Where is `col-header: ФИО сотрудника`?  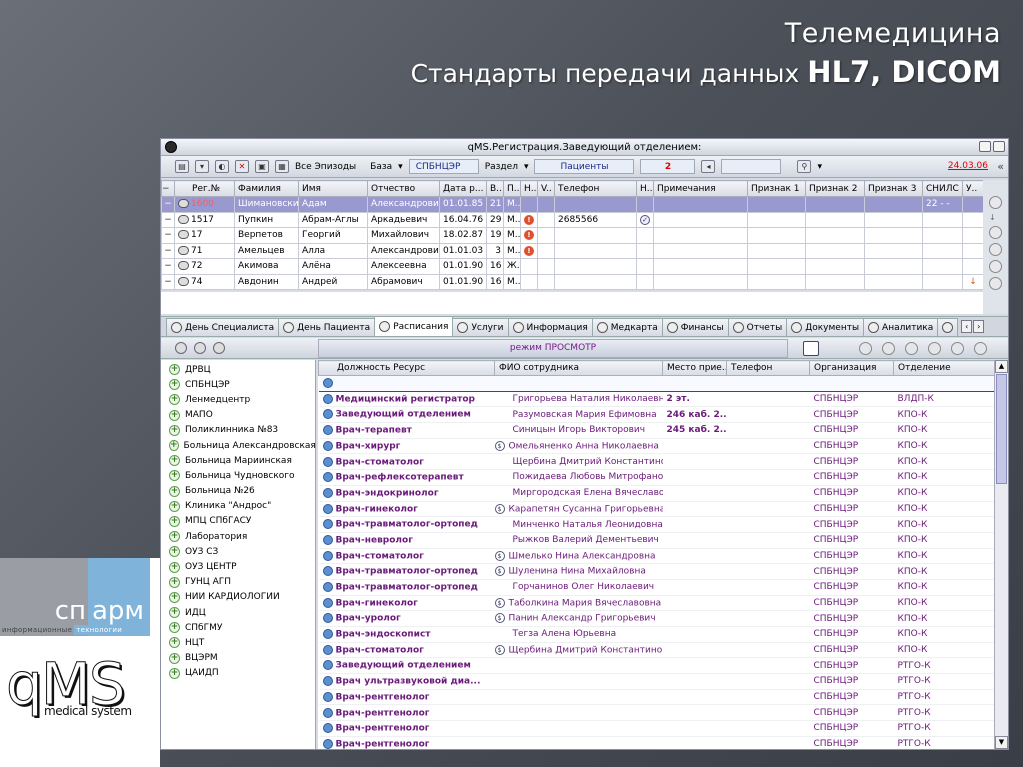 col-header: ФИО сотрудника is located at coordinates (578, 368).